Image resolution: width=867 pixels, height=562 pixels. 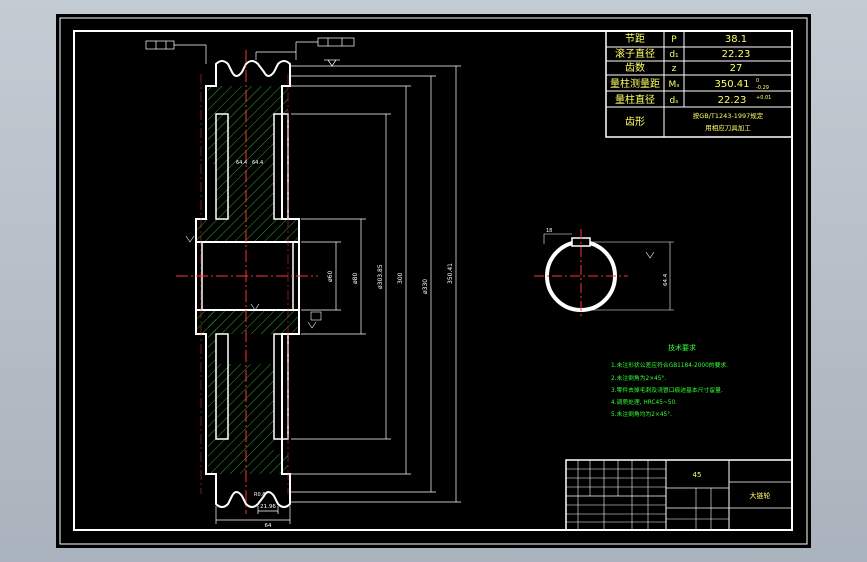 I want to click on dim-tooth-width: 21.96, so click(x=268, y=507).